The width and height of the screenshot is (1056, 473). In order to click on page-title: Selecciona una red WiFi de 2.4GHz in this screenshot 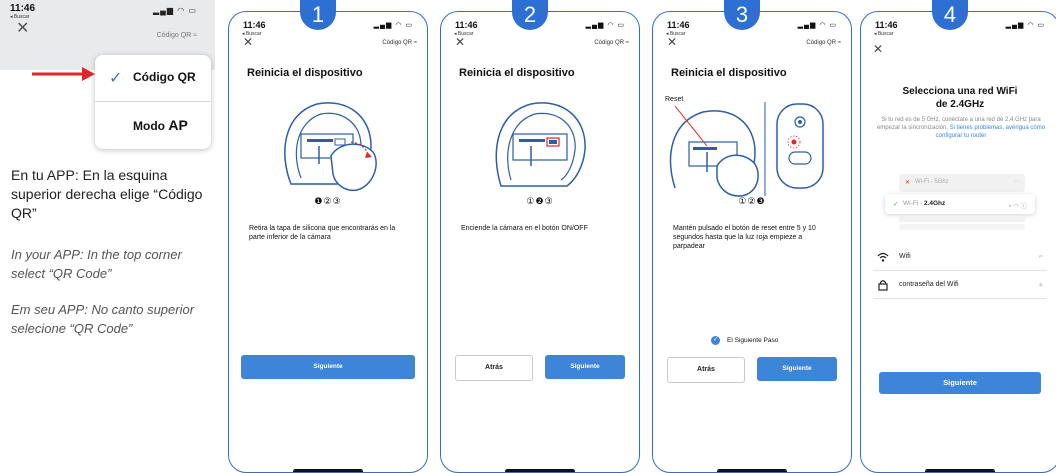, I will do `click(958, 98)`.